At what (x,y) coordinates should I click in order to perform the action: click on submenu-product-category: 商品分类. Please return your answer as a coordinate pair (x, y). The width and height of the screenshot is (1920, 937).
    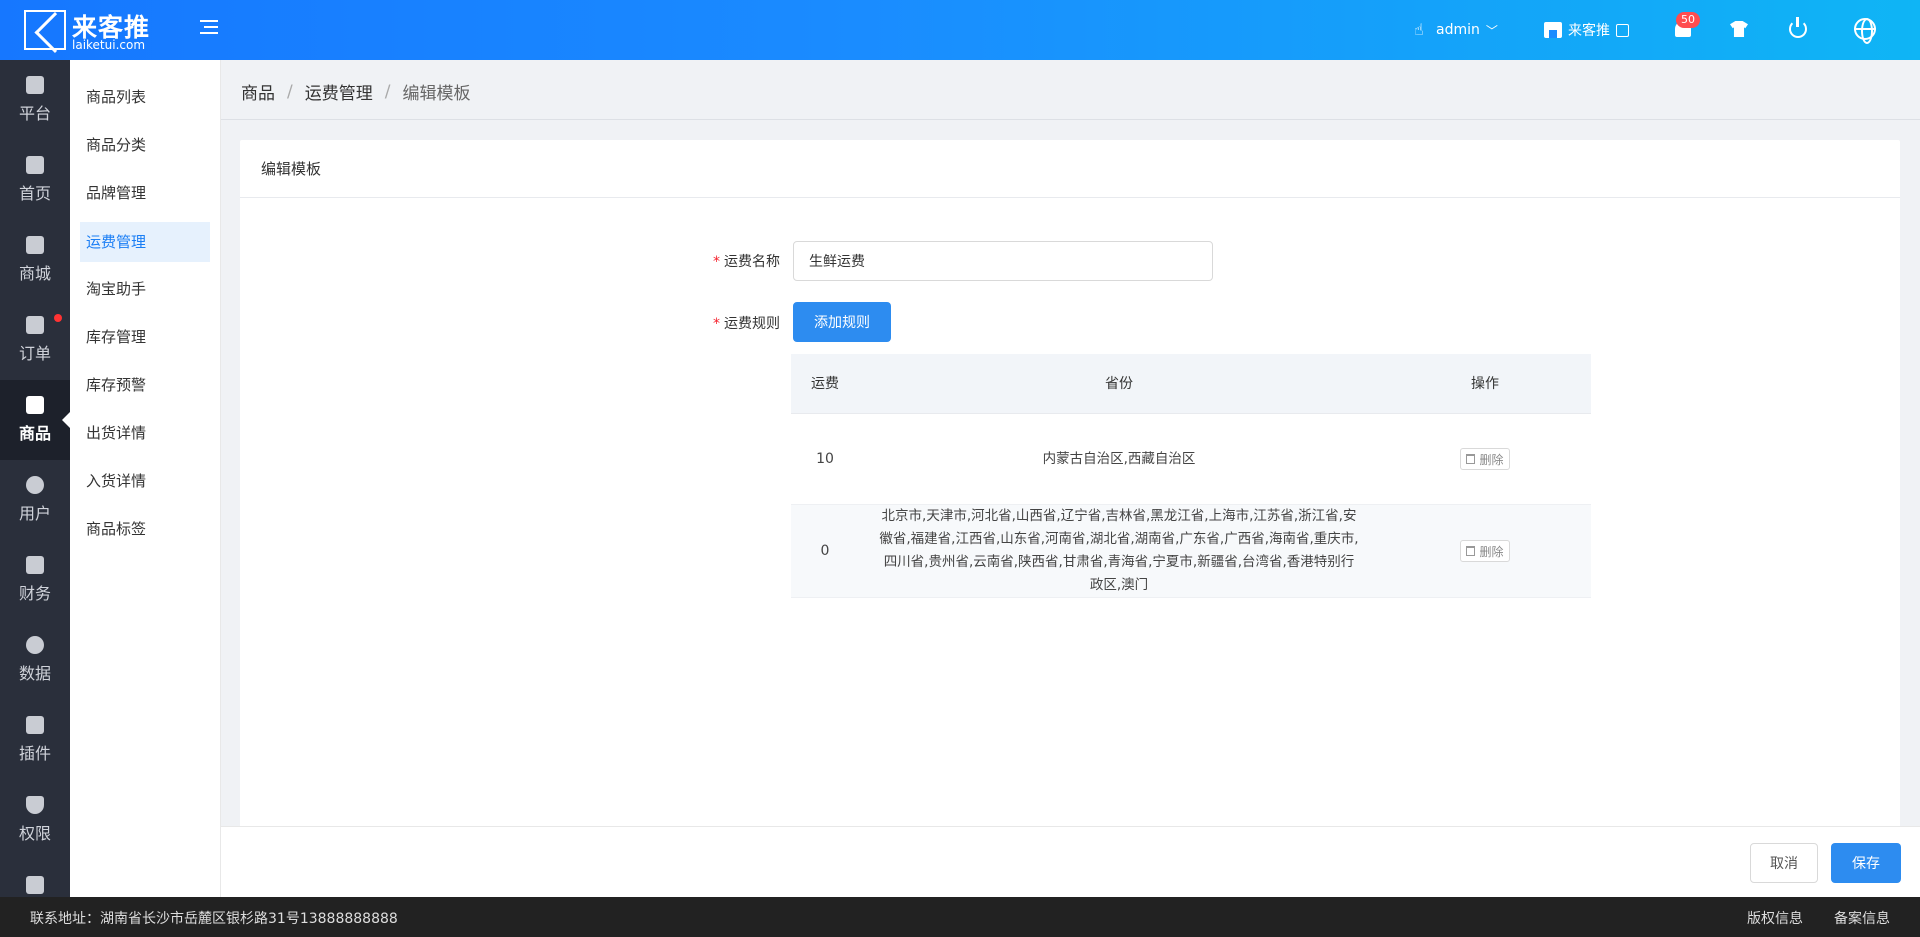
    Looking at the image, I should click on (145, 145).